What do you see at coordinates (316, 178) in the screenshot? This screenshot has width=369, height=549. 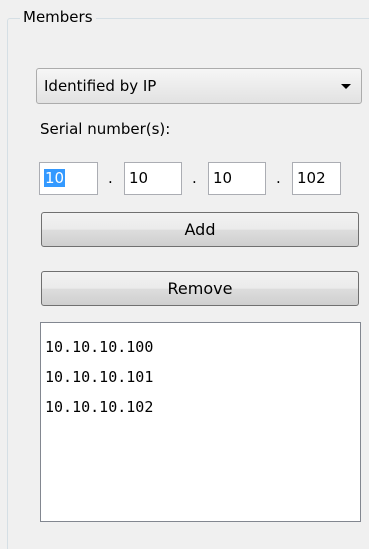 I see `ip-octet-4-input: 102` at bounding box center [316, 178].